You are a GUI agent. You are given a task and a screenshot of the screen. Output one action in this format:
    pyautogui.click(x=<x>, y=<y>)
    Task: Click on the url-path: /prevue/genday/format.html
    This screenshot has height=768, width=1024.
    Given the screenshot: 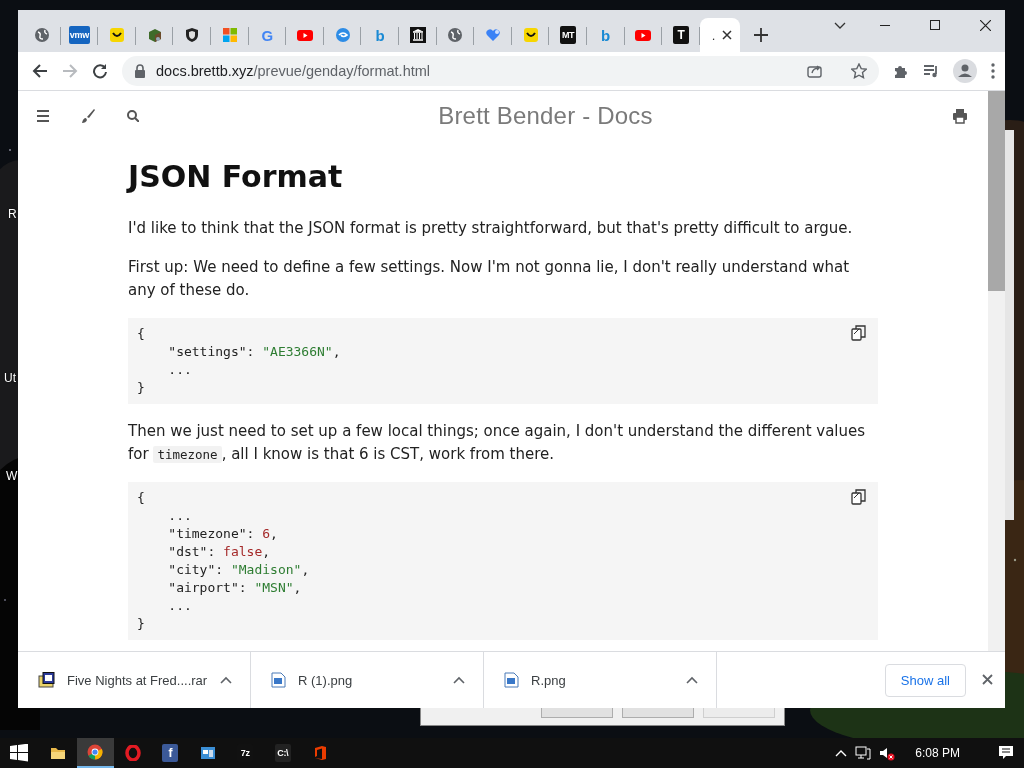 What is the action you would take?
    pyautogui.click(x=342, y=71)
    